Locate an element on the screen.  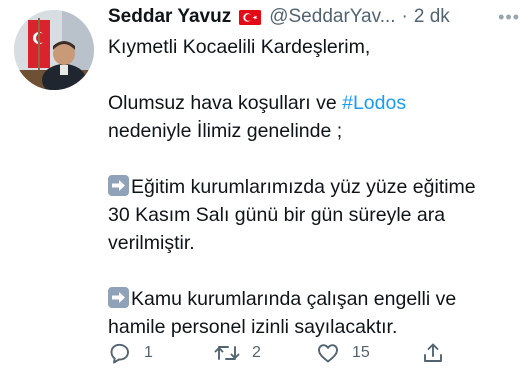
tweet-line: 30 Kasım Salı günü bir gün süreyle ara is located at coordinates (277, 215).